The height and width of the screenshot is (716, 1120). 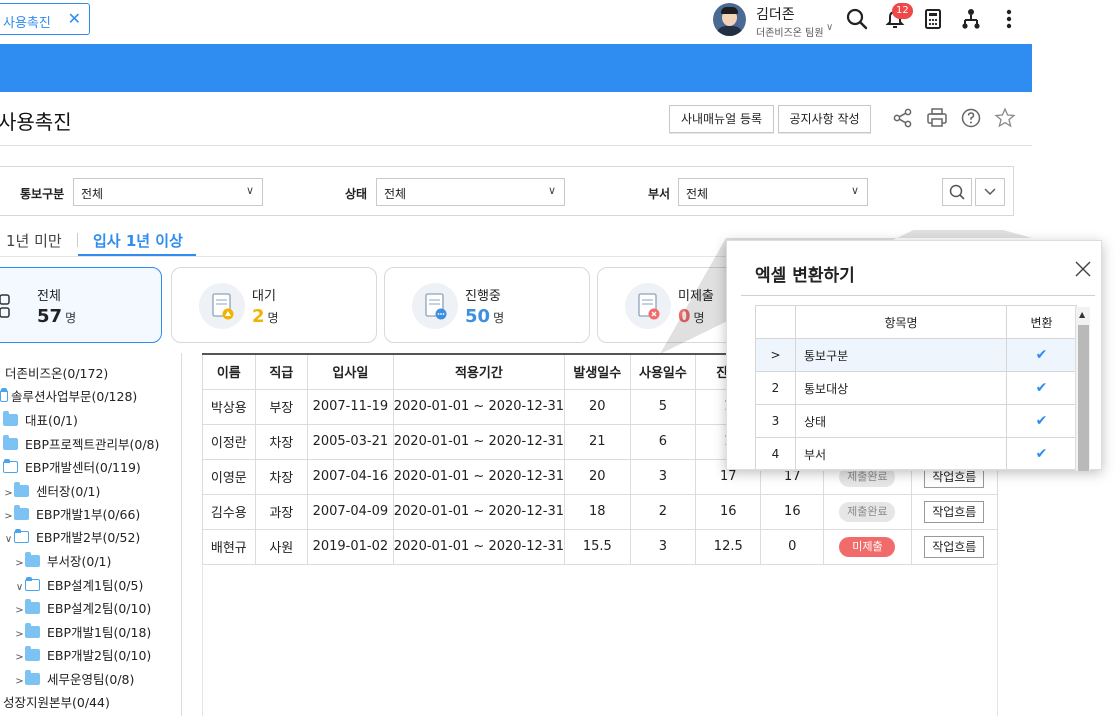 What do you see at coordinates (1082, 314) in the screenshot?
I see `scroll-up-icon: ▲` at bounding box center [1082, 314].